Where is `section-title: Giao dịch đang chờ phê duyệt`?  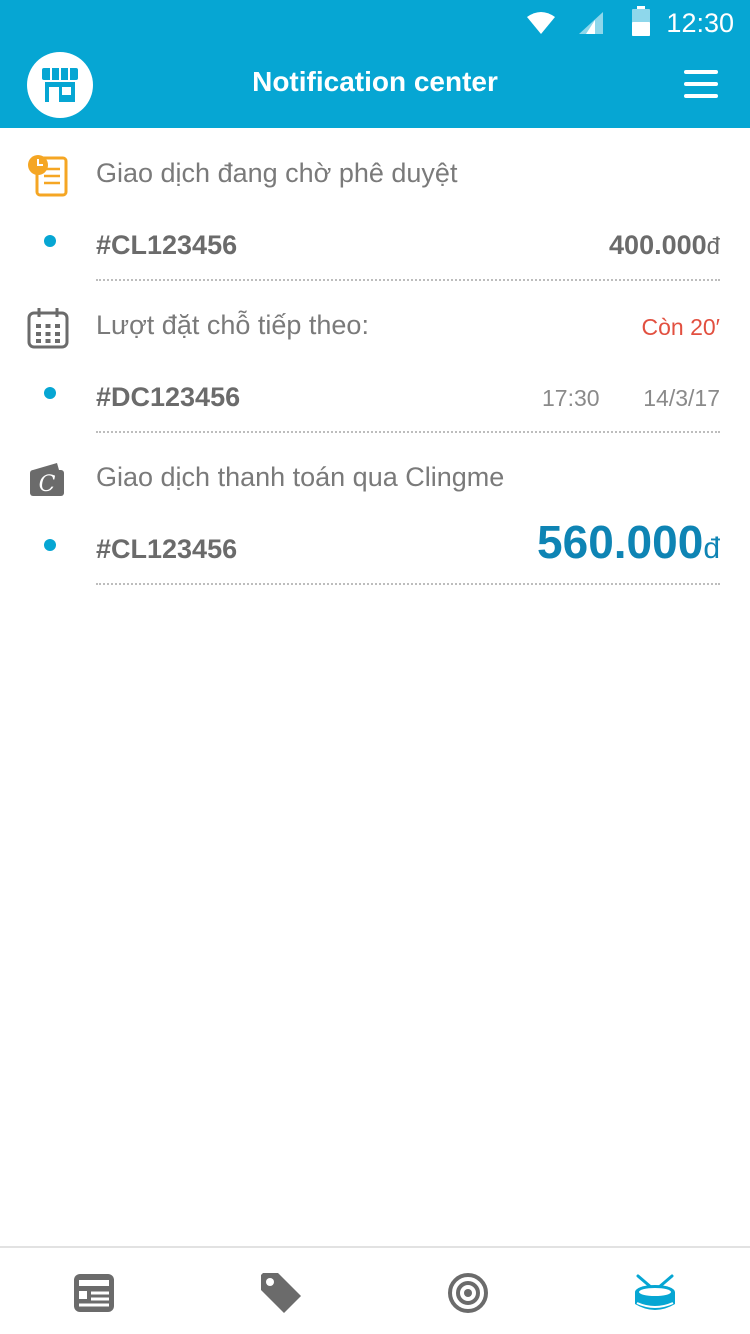
section-title: Giao dịch đang chờ phê duyệt is located at coordinates (277, 173).